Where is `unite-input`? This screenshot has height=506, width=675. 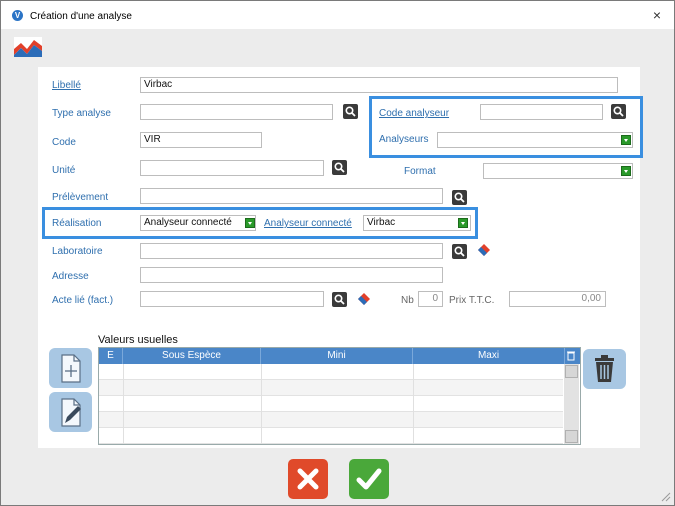 unite-input is located at coordinates (232, 168).